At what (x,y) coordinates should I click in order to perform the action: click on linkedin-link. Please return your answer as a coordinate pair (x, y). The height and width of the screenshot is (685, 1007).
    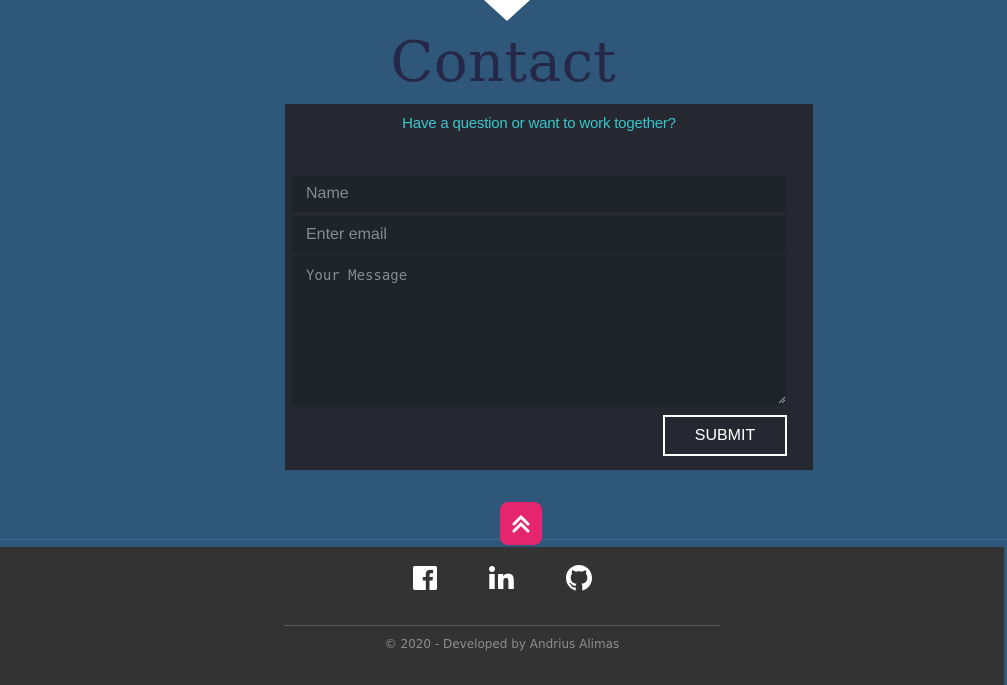
    Looking at the image, I should click on (502, 578).